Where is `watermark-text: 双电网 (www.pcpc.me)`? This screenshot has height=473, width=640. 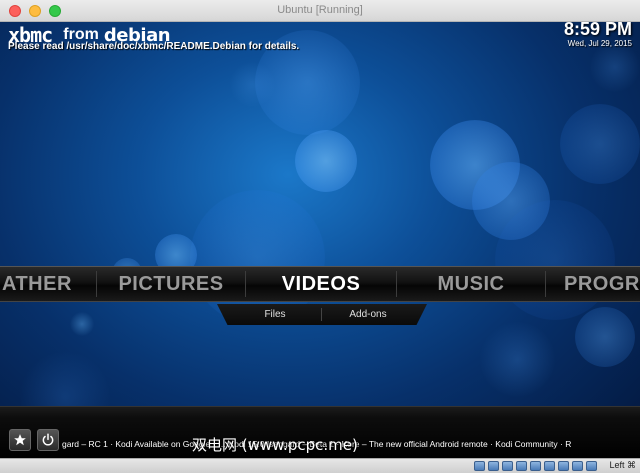 watermark-text: 双电网 (www.pcpc.me) is located at coordinates (275, 445).